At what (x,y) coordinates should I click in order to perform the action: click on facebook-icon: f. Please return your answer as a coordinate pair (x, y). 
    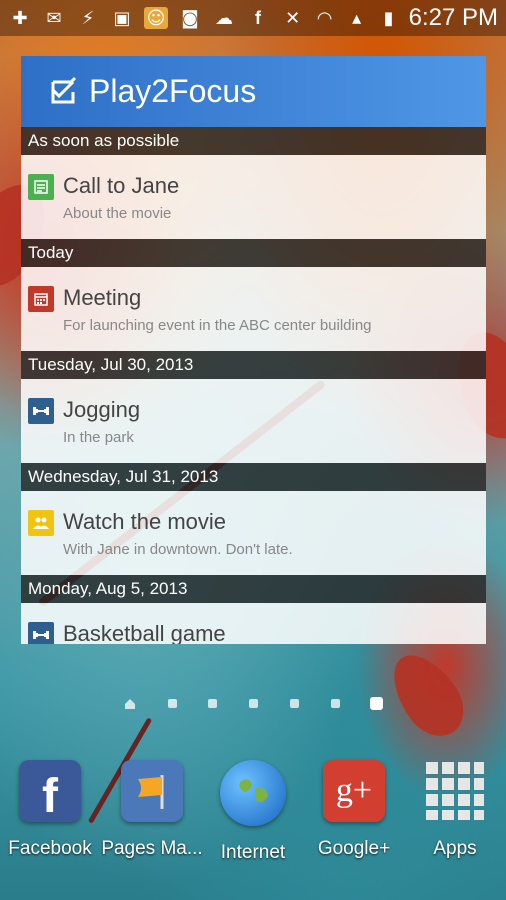
    Looking at the image, I should click on (258, 18).